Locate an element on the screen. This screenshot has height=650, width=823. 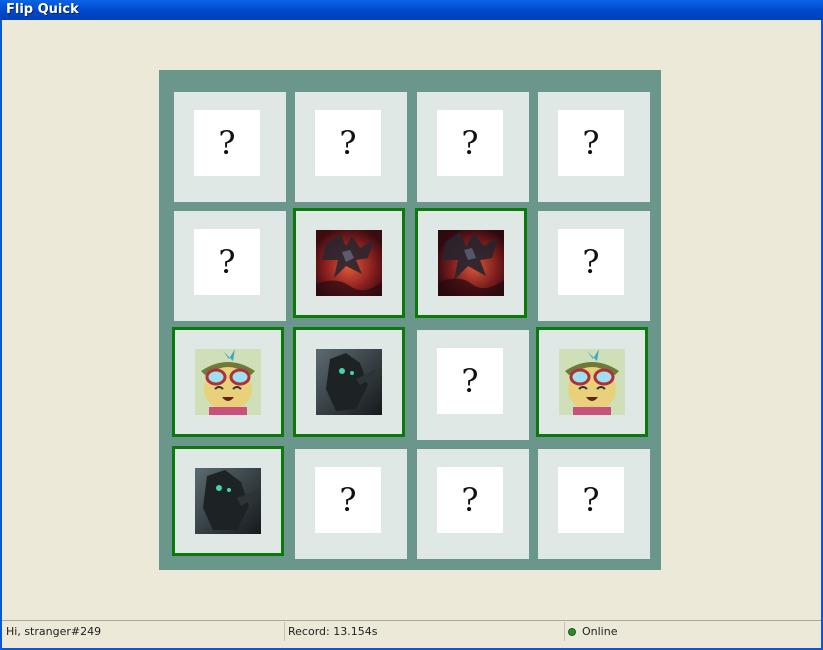
card-2-question: ? is located at coordinates (348, 143).